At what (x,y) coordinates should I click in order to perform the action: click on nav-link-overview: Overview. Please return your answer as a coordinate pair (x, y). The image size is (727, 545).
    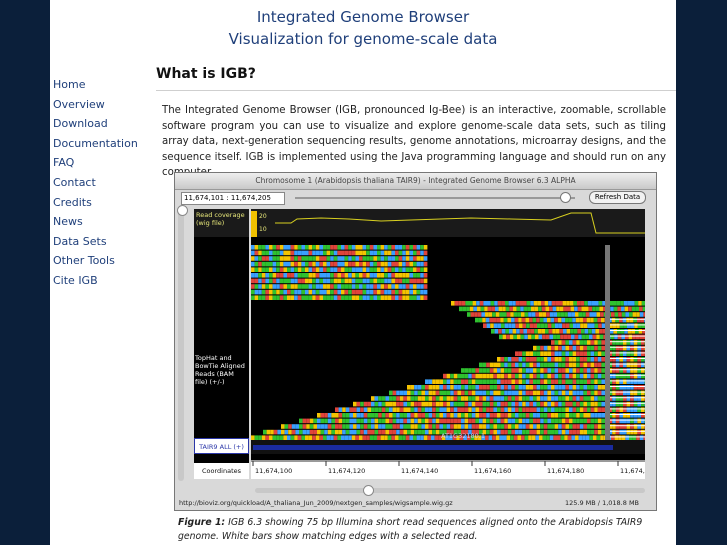
    Looking at the image, I should click on (100, 107).